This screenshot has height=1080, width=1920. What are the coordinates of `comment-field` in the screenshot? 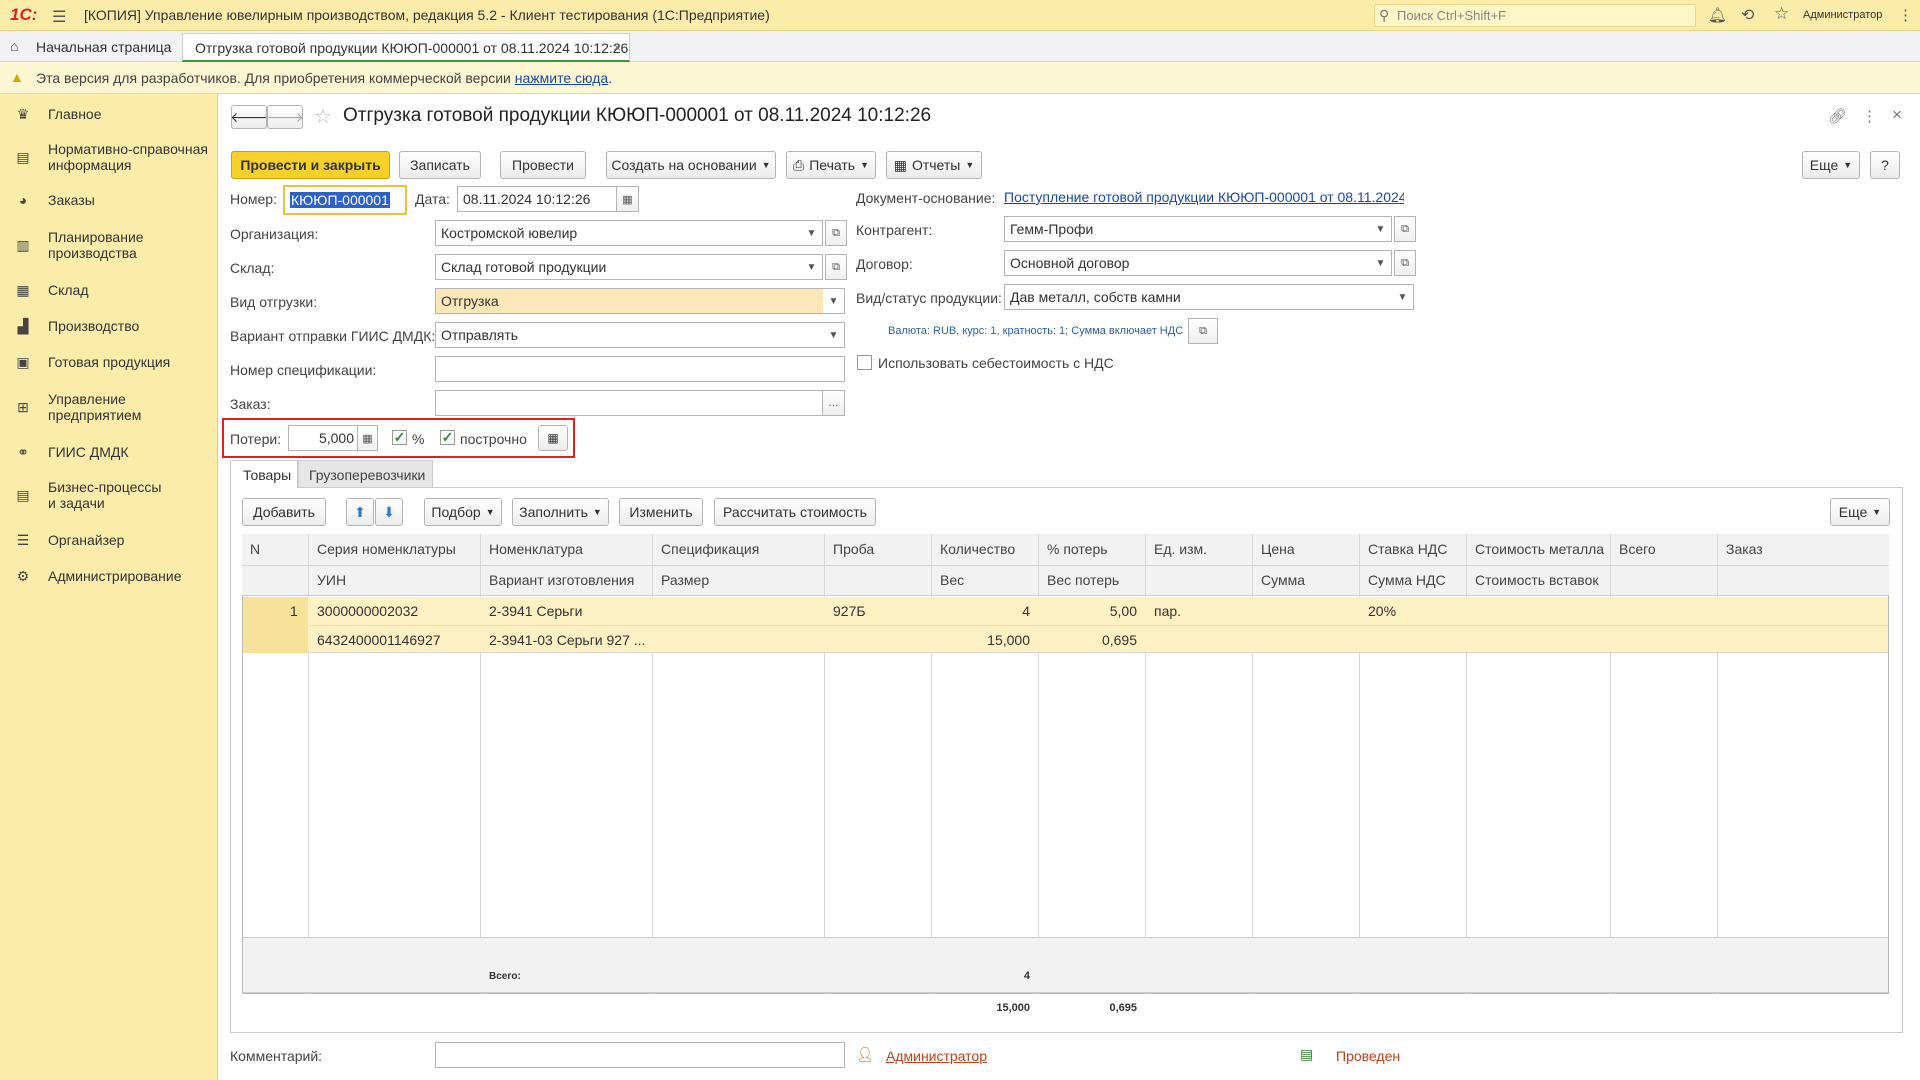 It's located at (640, 1055).